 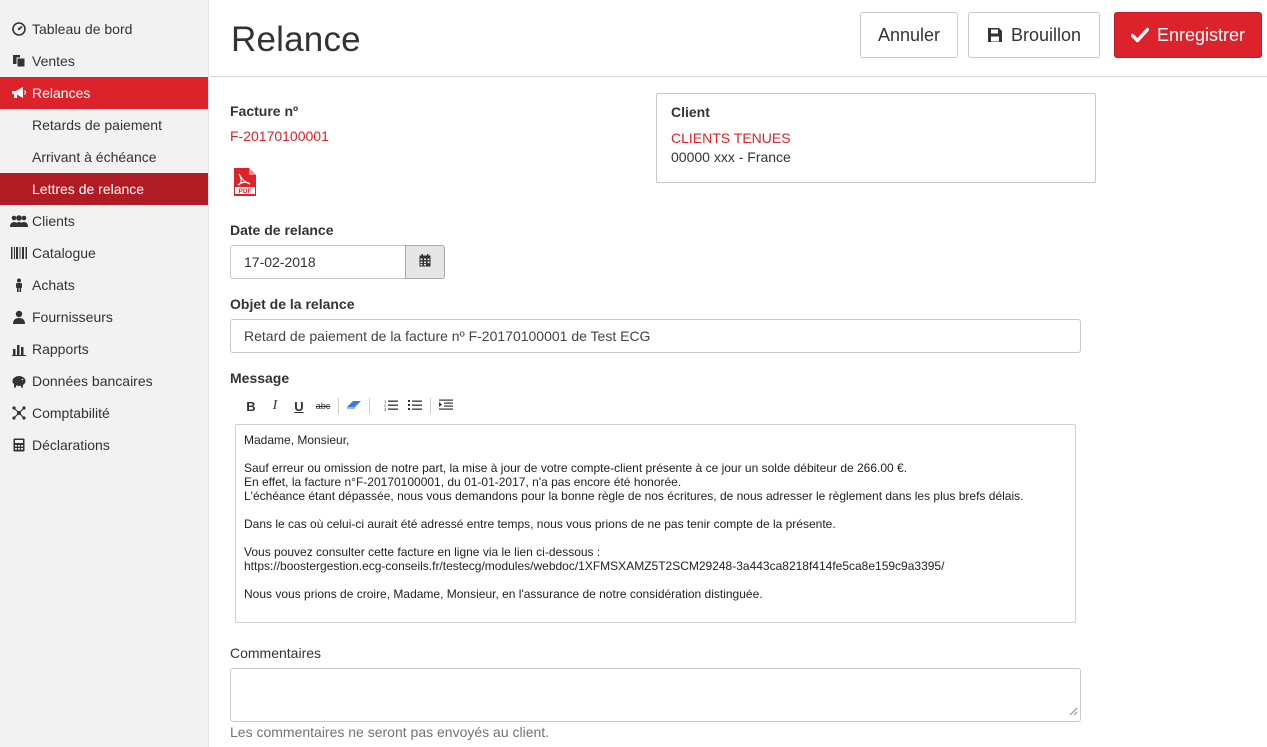 I want to click on sidebar-subitem-arrivant-a-echeance: Arrivant à échéance, so click(x=104, y=157).